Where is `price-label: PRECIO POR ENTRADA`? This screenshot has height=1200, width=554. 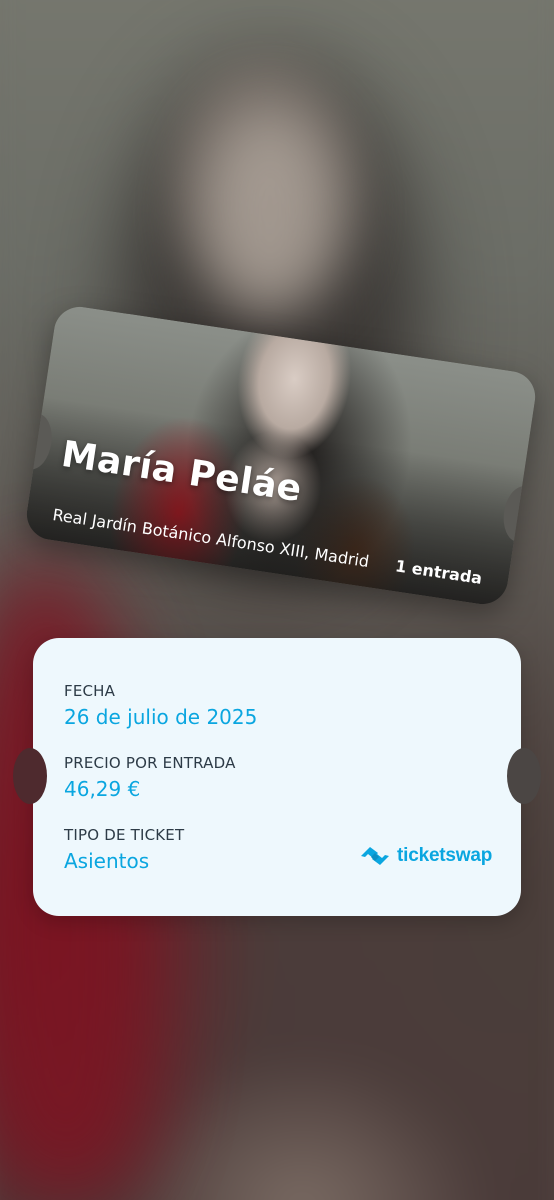 price-label: PRECIO POR ENTRADA is located at coordinates (150, 763).